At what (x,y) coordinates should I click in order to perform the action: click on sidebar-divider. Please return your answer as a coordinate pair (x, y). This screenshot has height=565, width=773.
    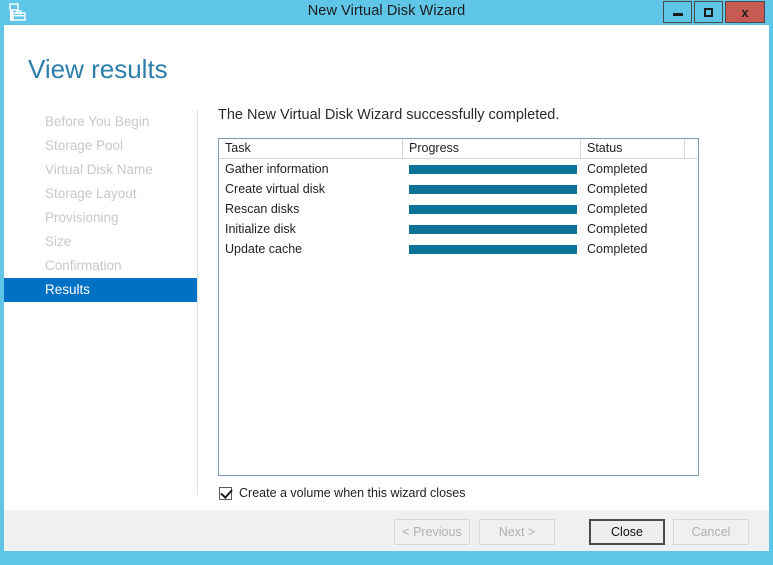
    Looking at the image, I should click on (197, 302).